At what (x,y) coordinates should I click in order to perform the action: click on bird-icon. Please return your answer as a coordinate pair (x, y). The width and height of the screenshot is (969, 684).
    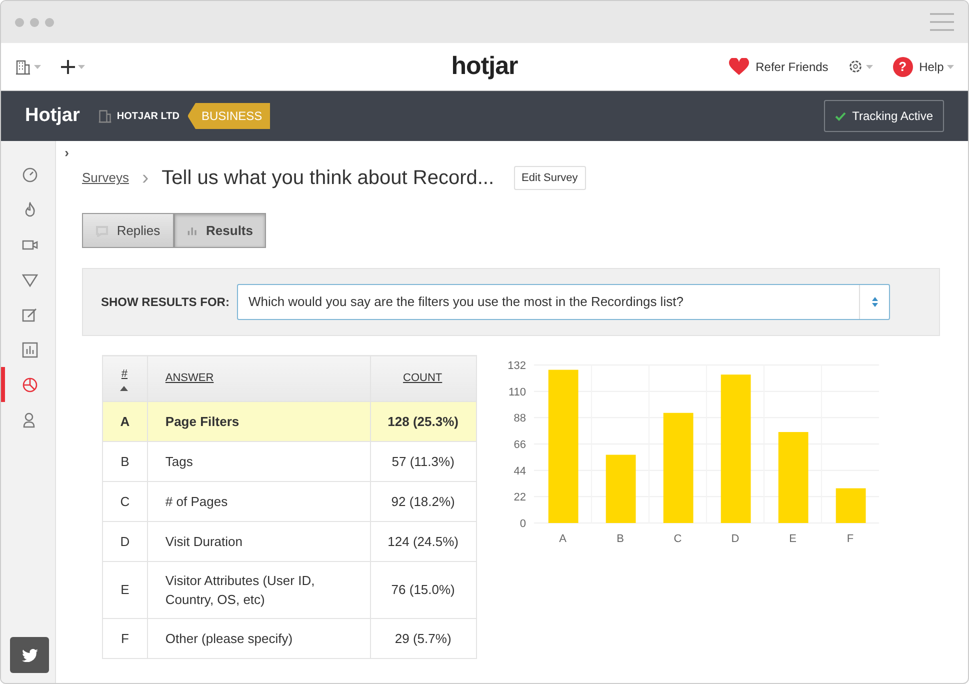
    Looking at the image, I should click on (30, 655).